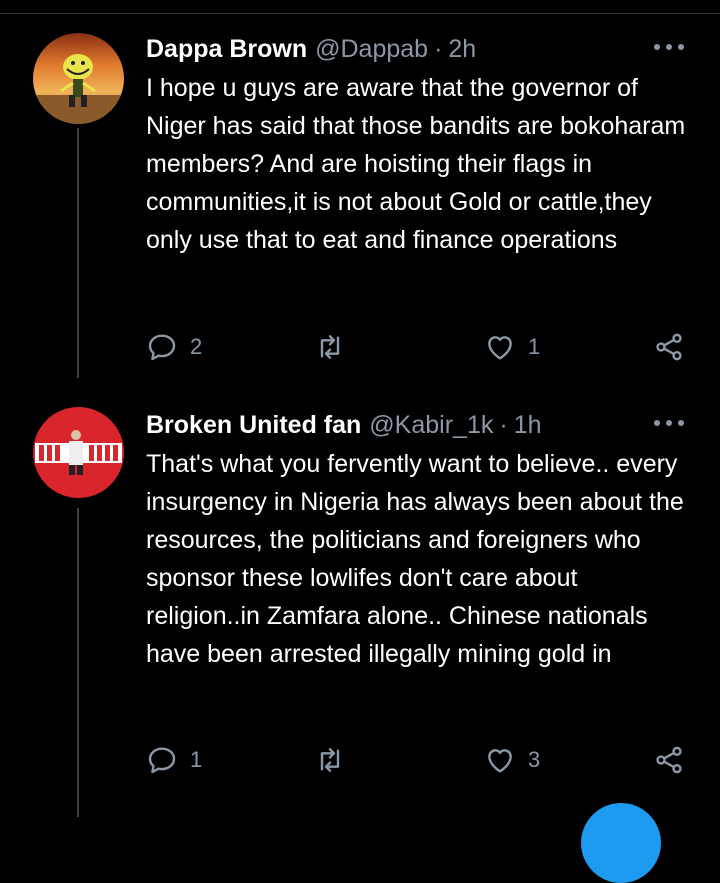 Image resolution: width=720 pixels, height=883 pixels. Describe the element at coordinates (528, 425) in the screenshot. I see `timestamp: 1h` at that location.